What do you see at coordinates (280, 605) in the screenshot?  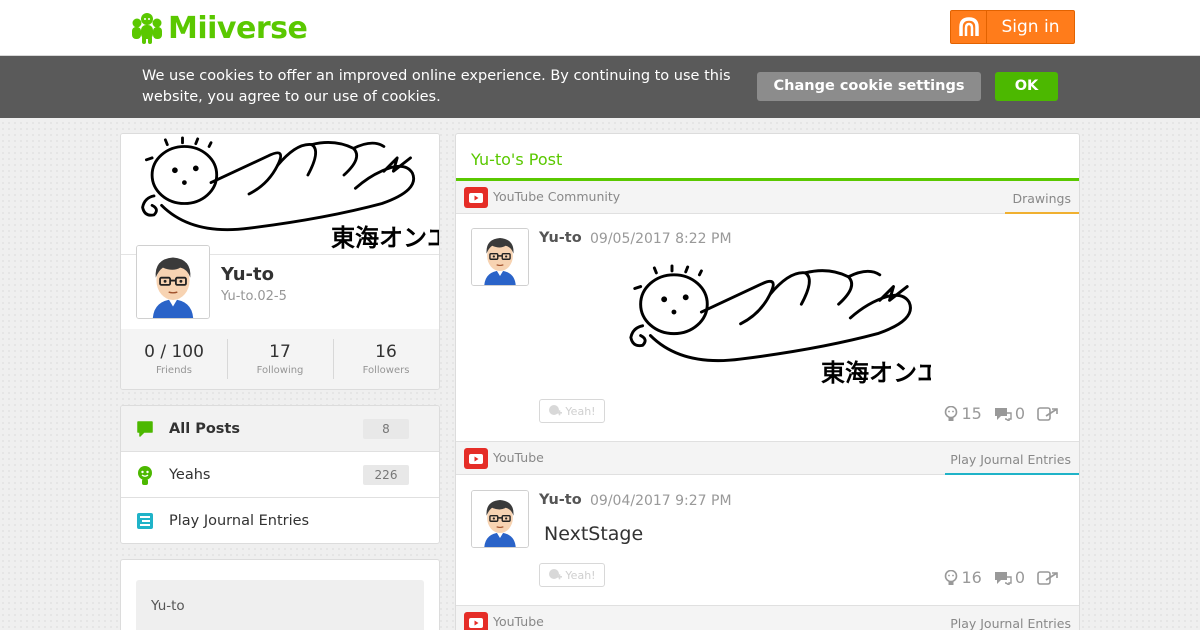 I see `about-box: Yu-to` at bounding box center [280, 605].